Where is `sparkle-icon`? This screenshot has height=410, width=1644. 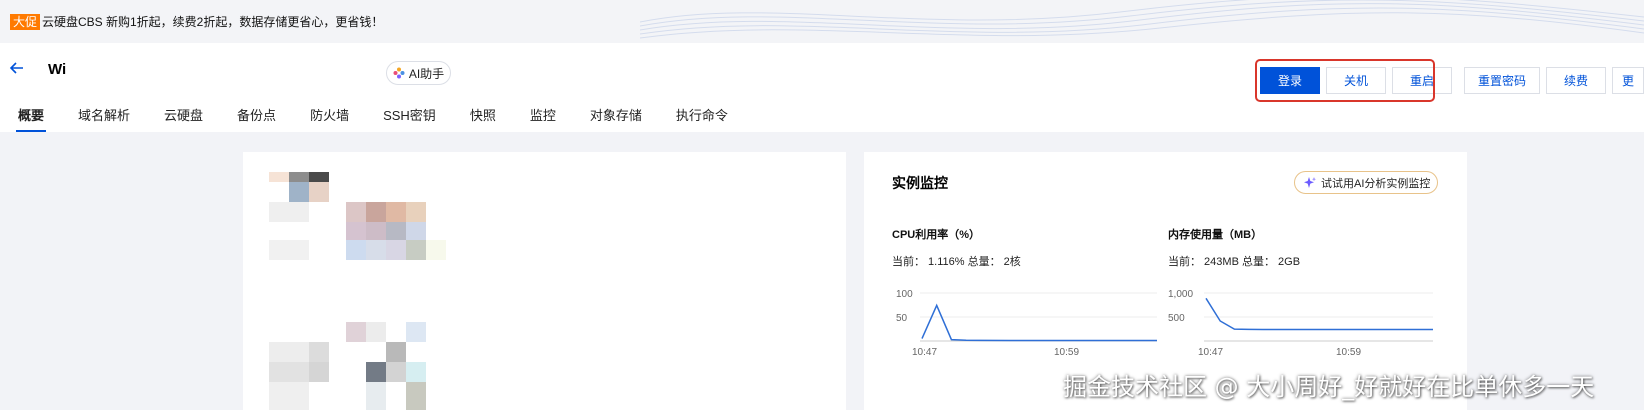 sparkle-icon is located at coordinates (1310, 182).